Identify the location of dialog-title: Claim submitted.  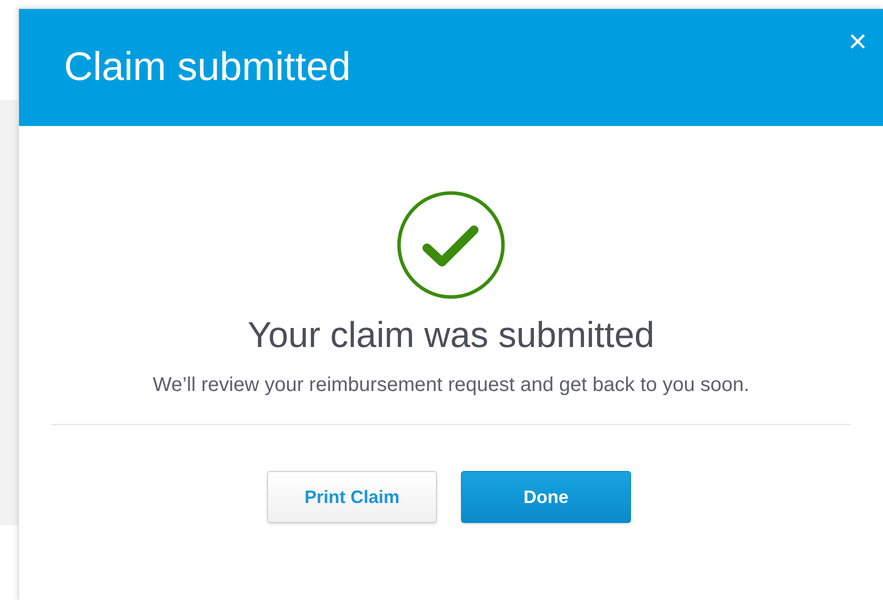
(207, 67).